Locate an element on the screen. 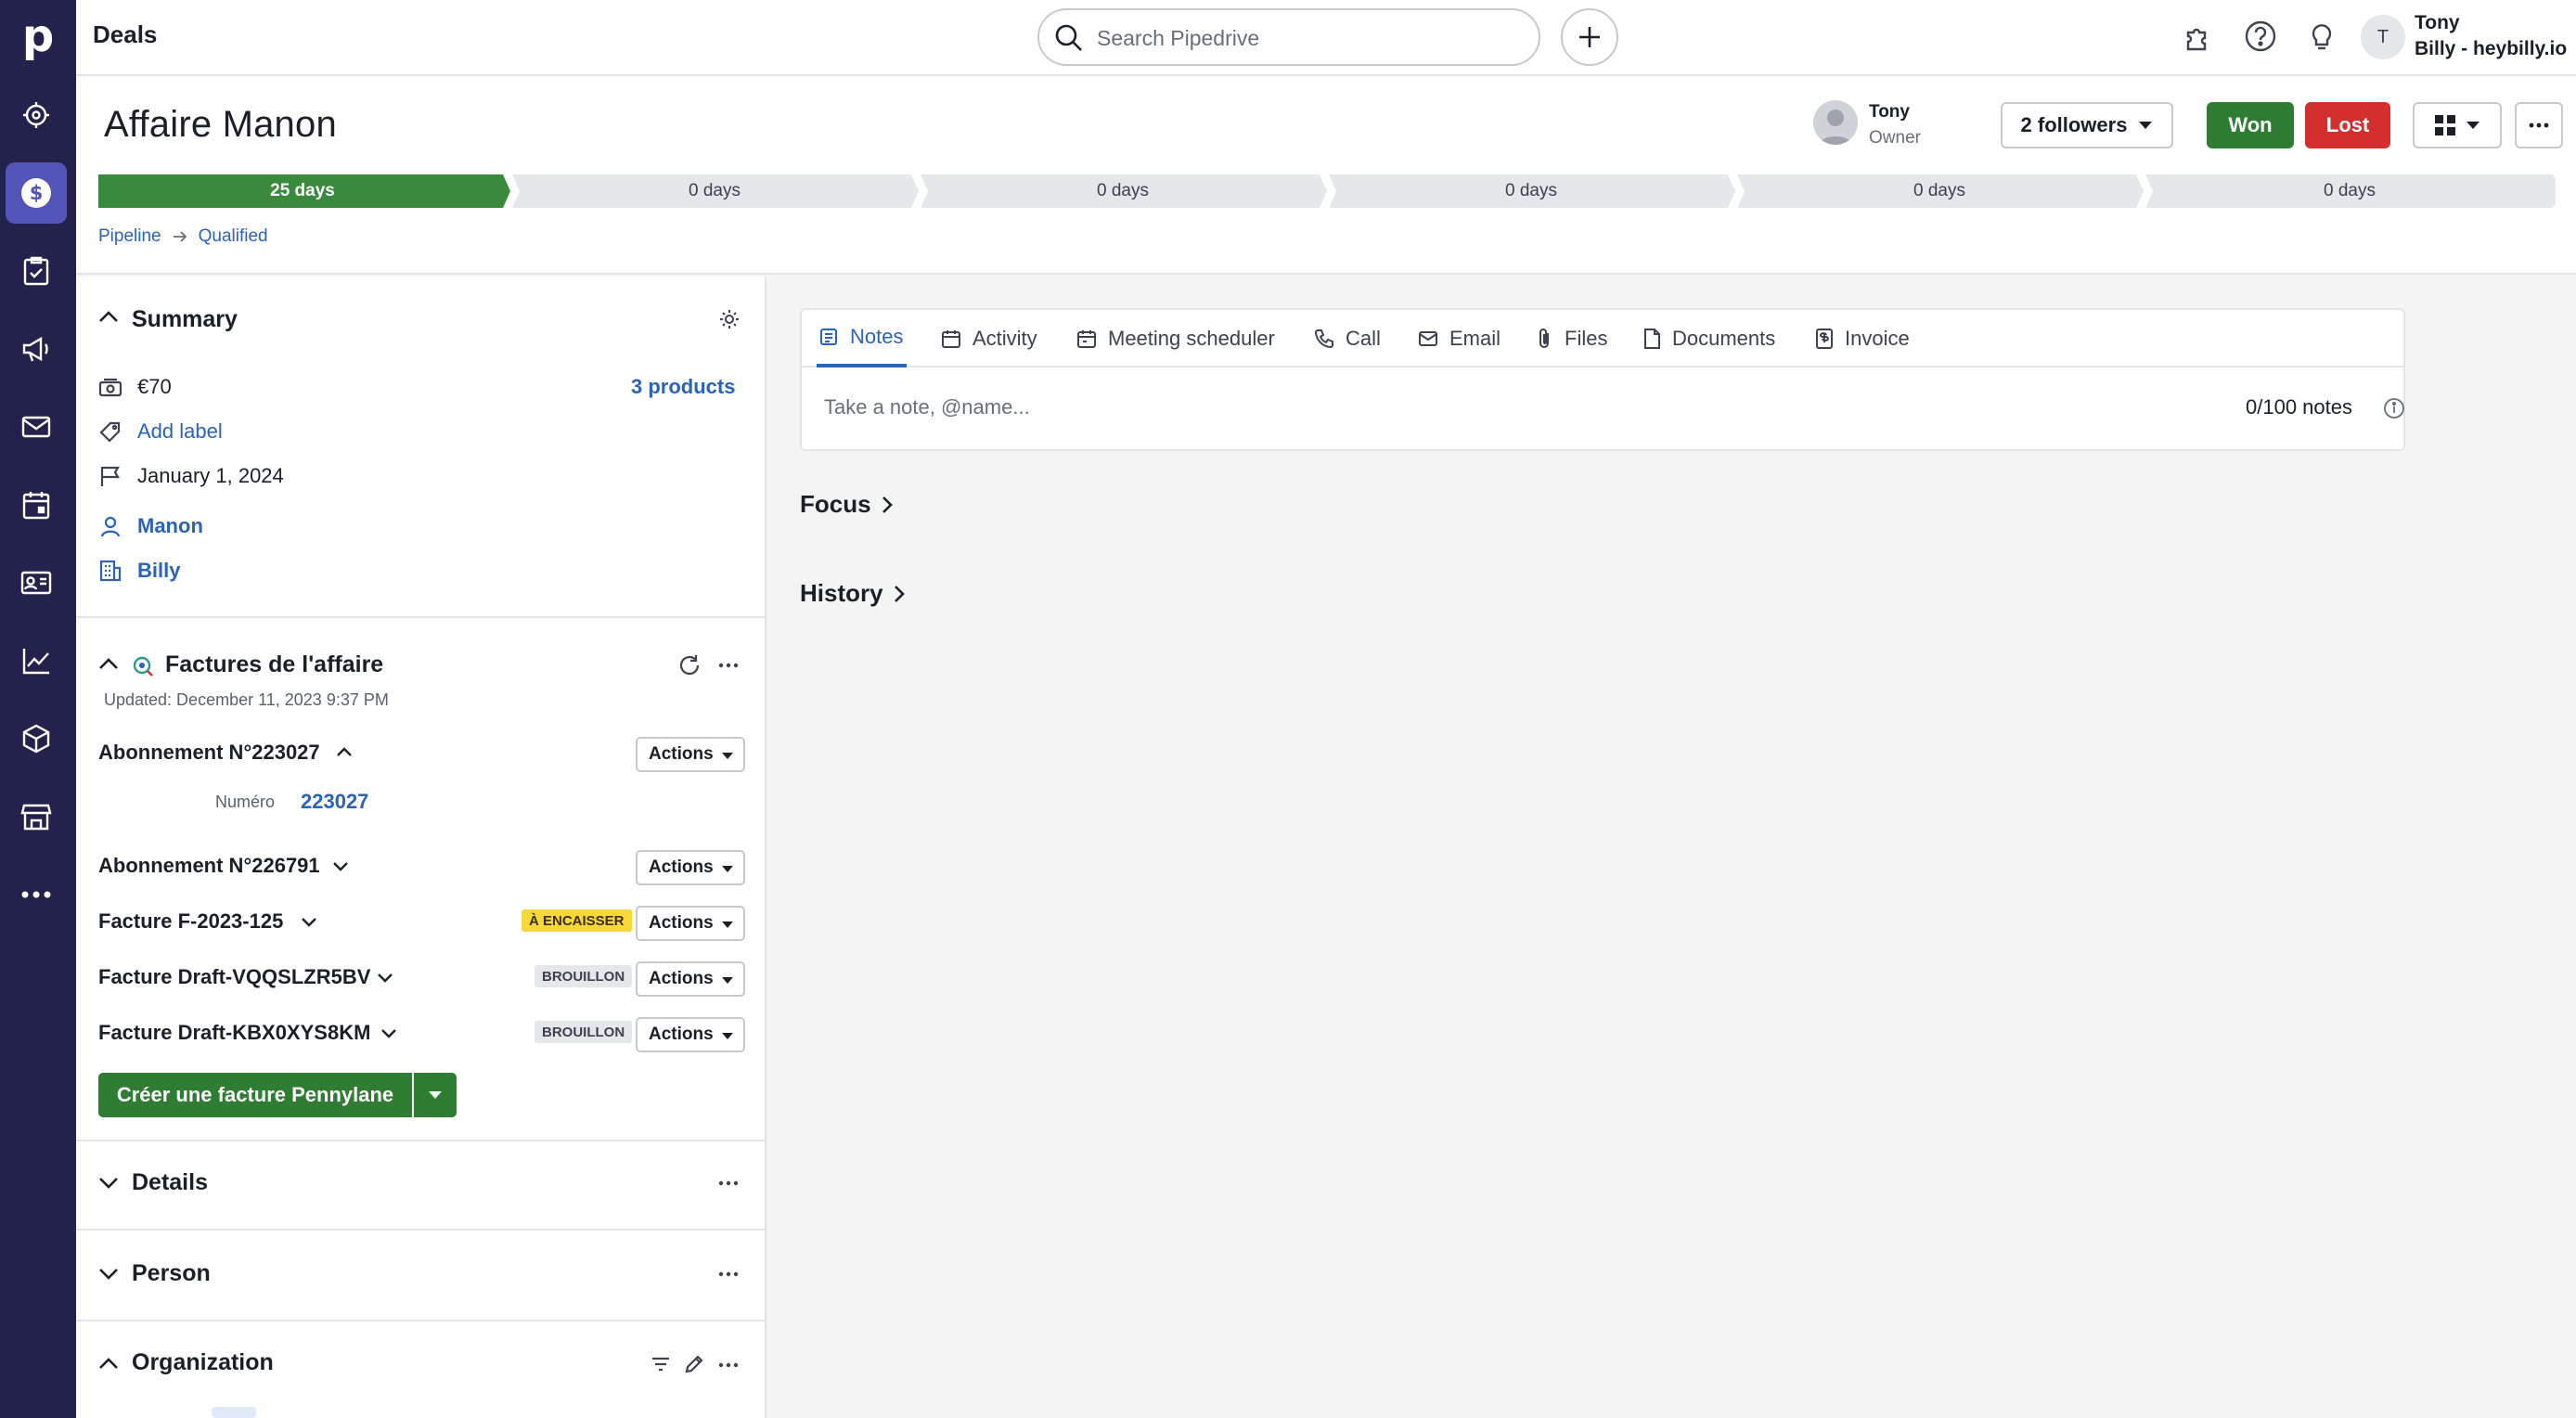 The width and height of the screenshot is (2576, 1418). stage-3: 0 days is located at coordinates (1123, 191).